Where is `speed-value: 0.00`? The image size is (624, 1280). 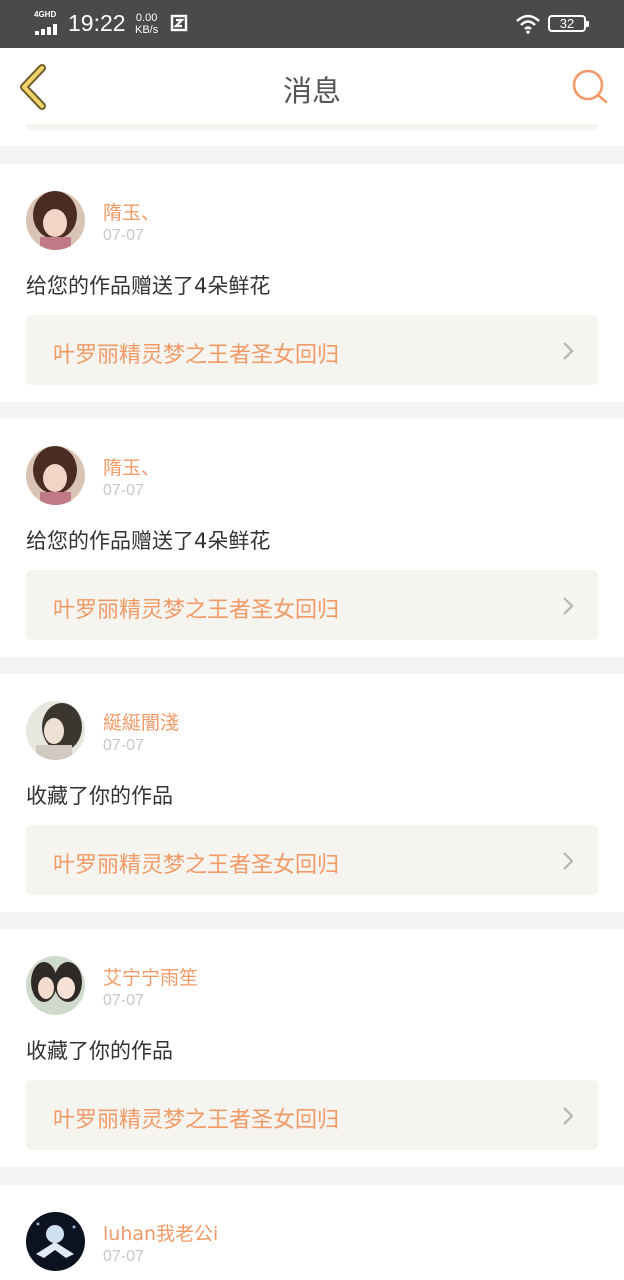
speed-value: 0.00 is located at coordinates (146, 18).